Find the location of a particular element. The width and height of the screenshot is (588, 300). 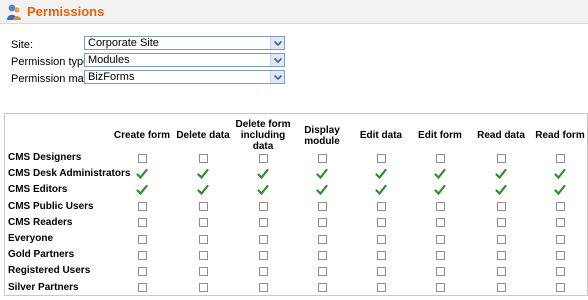

table-row: Gold Partners is located at coordinates (296, 255).